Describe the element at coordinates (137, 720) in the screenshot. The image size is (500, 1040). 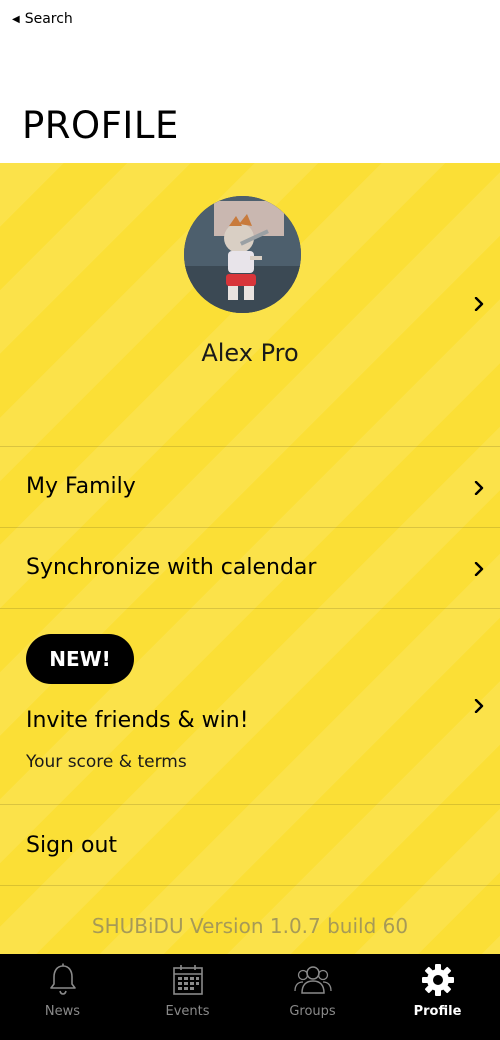
I see `invite-friends-label: Invite friends & win!` at that location.